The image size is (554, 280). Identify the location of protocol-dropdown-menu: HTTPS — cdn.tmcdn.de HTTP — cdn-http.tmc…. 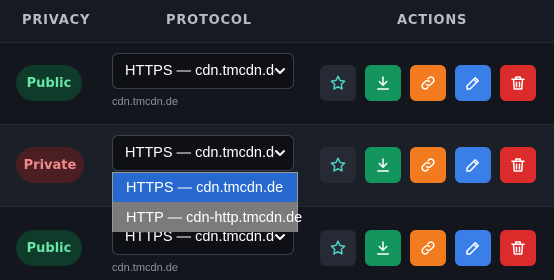
(207, 202).